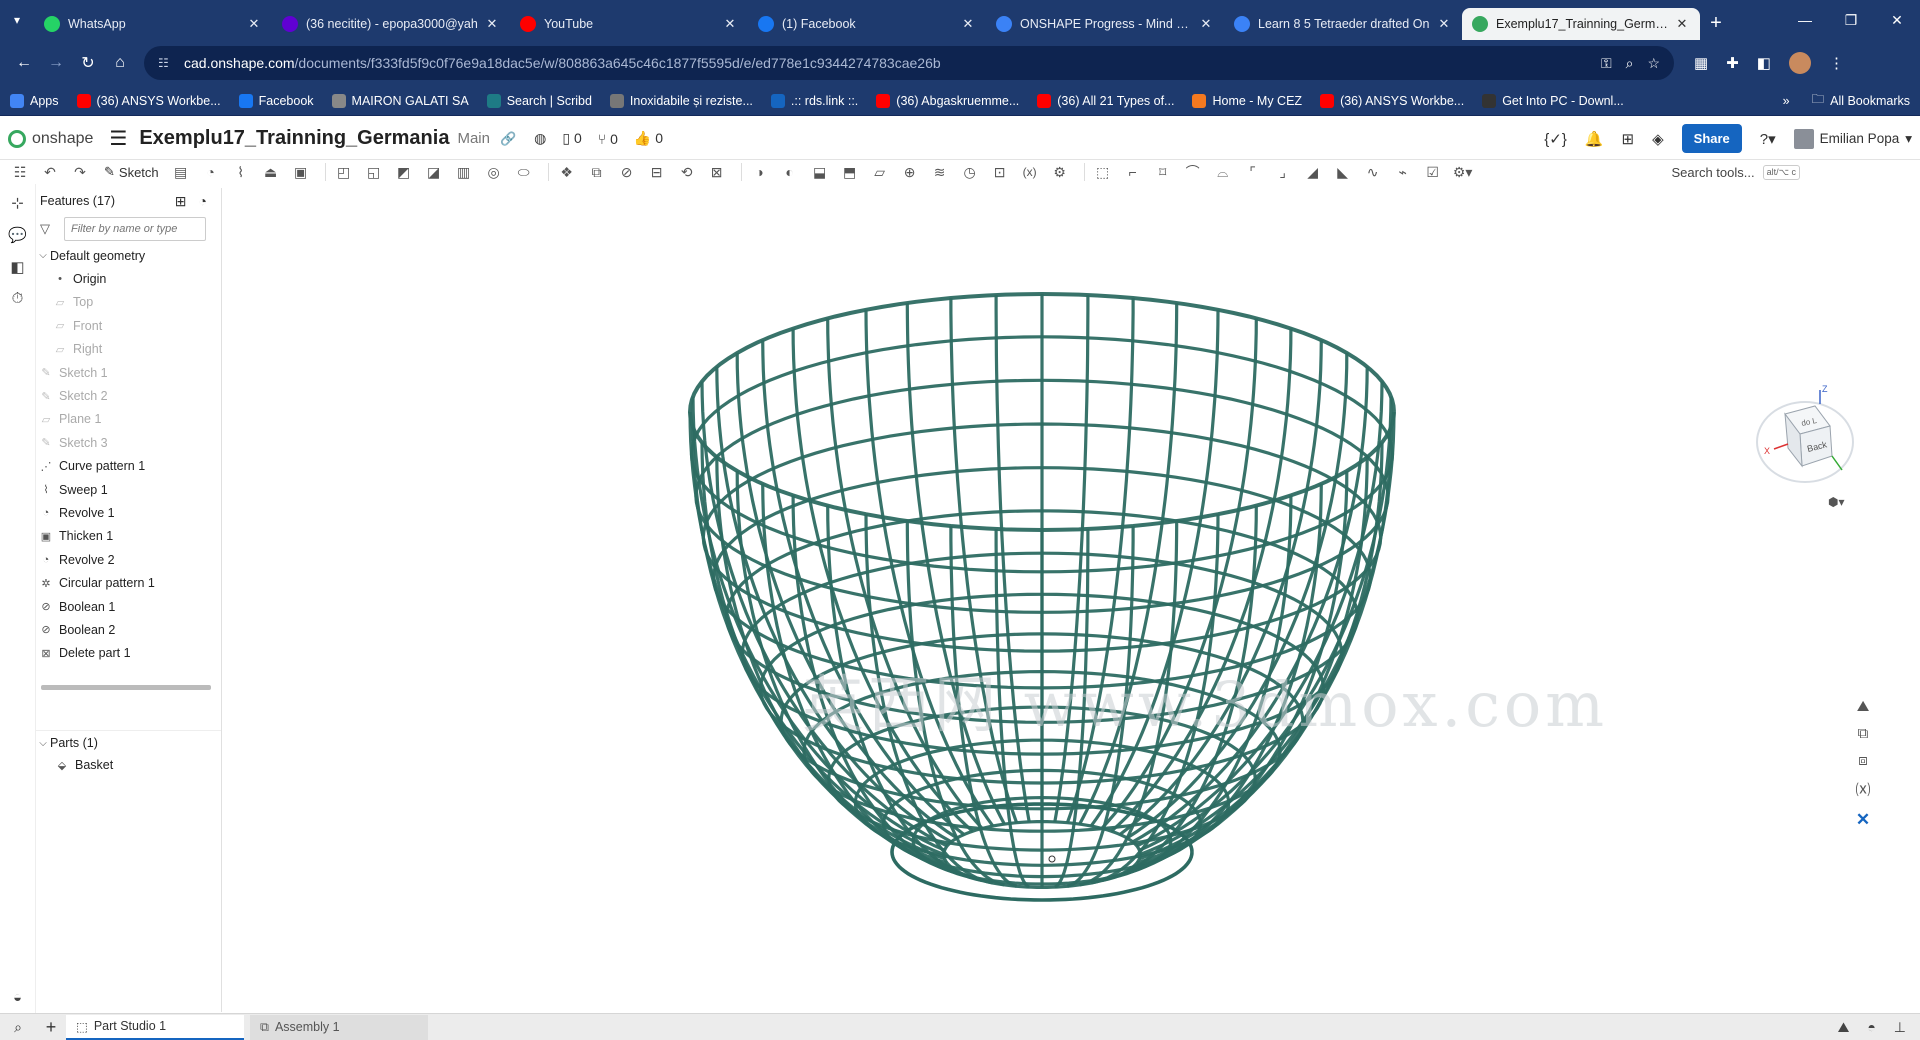  What do you see at coordinates (1193, 172) in the screenshot?
I see `bend-icon: ⌒` at bounding box center [1193, 172].